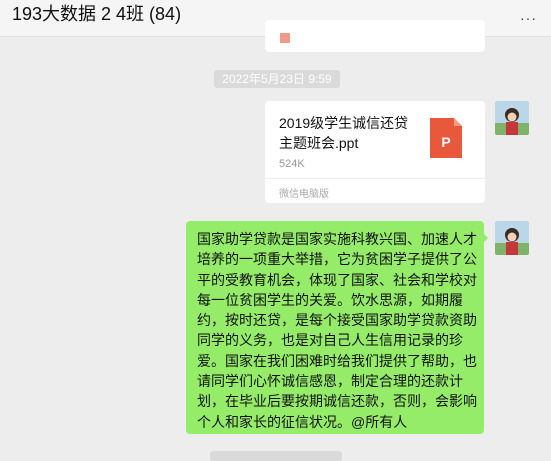 This screenshot has width=551, height=461. What do you see at coordinates (485, 238) in the screenshot?
I see `bubble-tail` at bounding box center [485, 238].